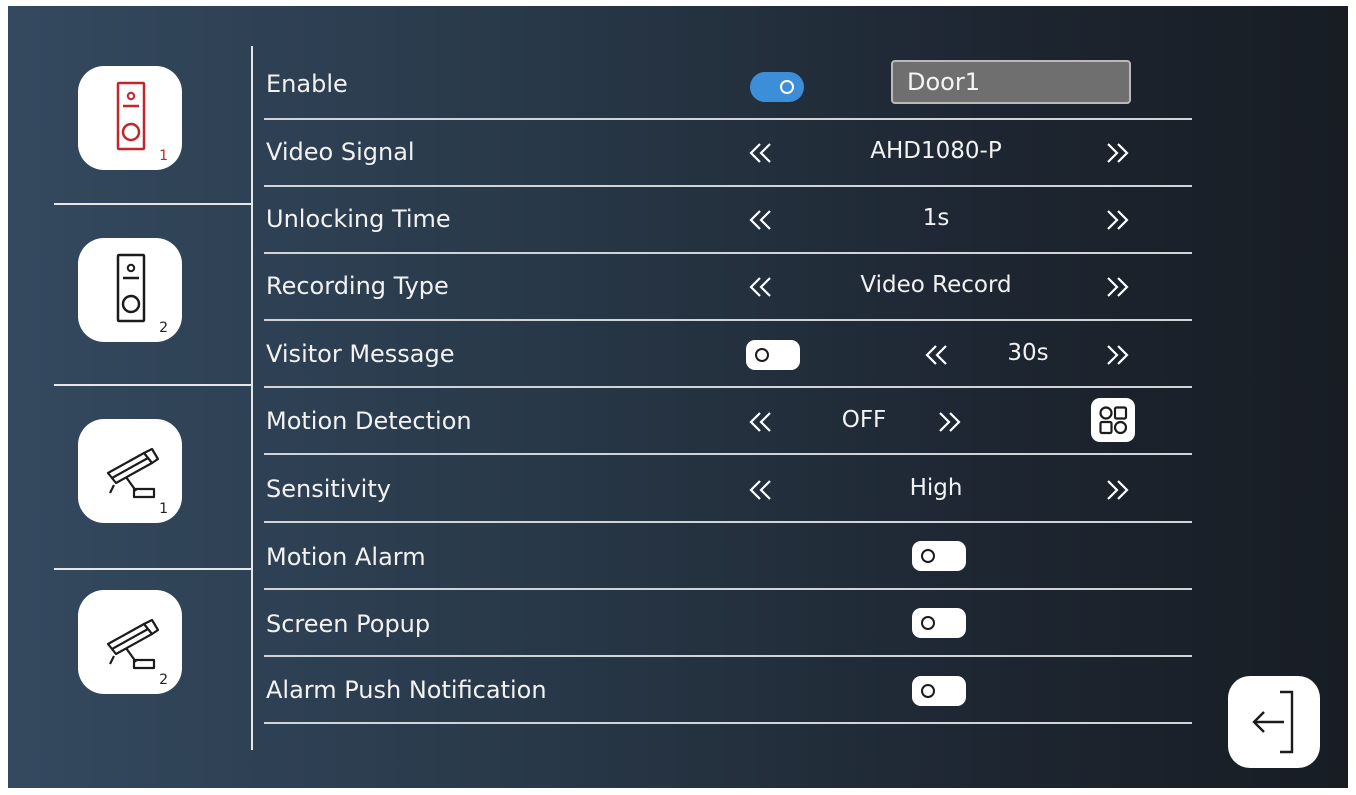  I want to click on exit-button, so click(1274, 722).